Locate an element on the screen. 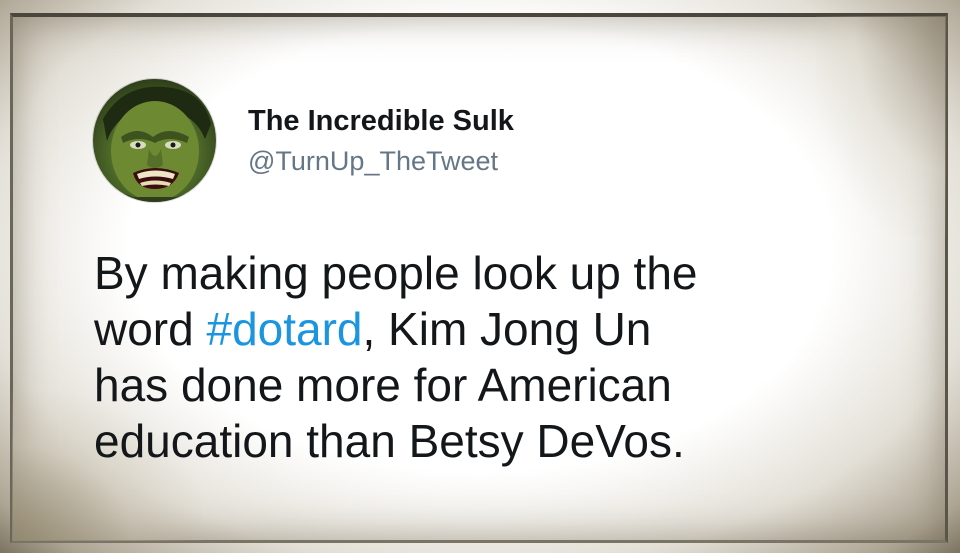 The height and width of the screenshot is (553, 960). tweet-text-line: word #dotard, Kim Jong Un is located at coordinates (474, 329).